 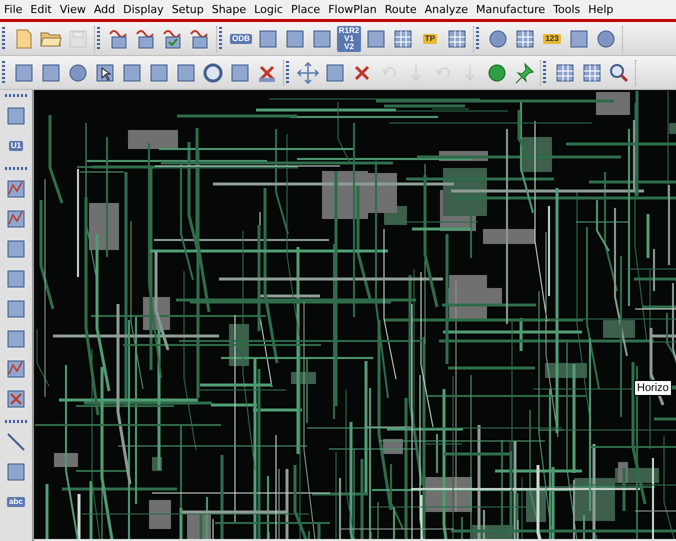 I want to click on menu-item: Display, so click(x=144, y=9).